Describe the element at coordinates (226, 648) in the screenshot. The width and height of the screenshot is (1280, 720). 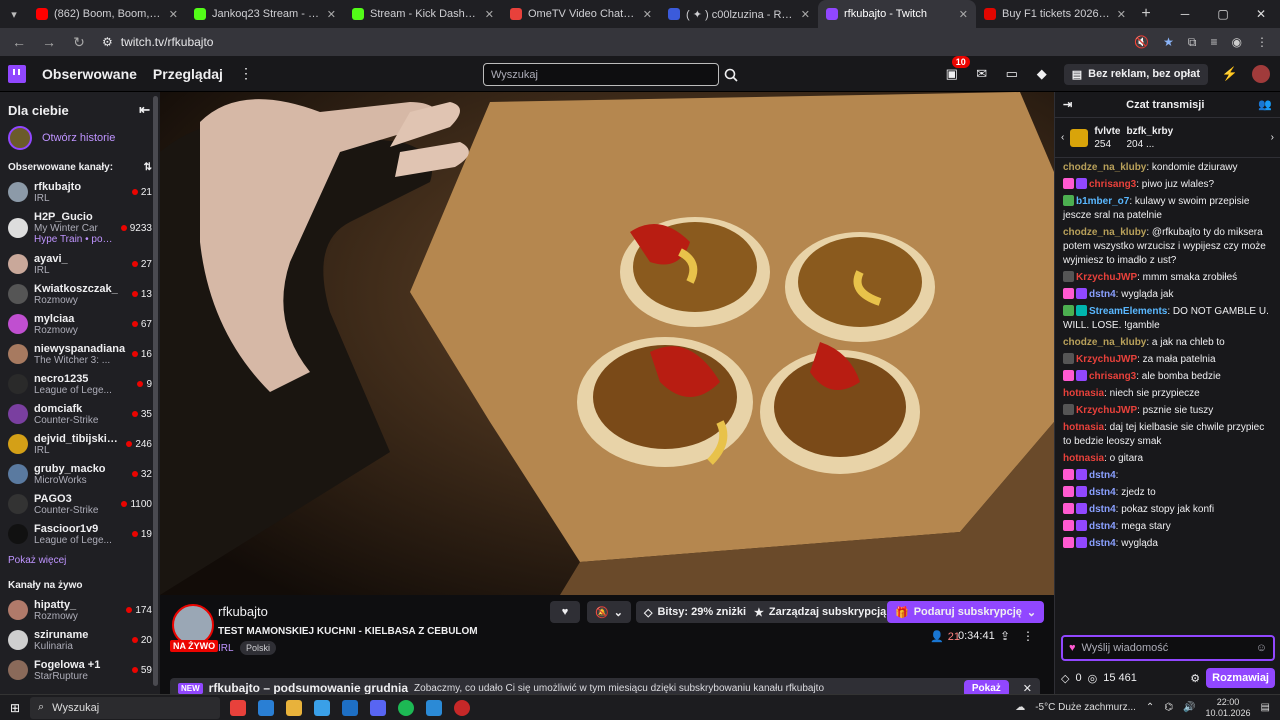
I see `stream-category: IRL` at that location.